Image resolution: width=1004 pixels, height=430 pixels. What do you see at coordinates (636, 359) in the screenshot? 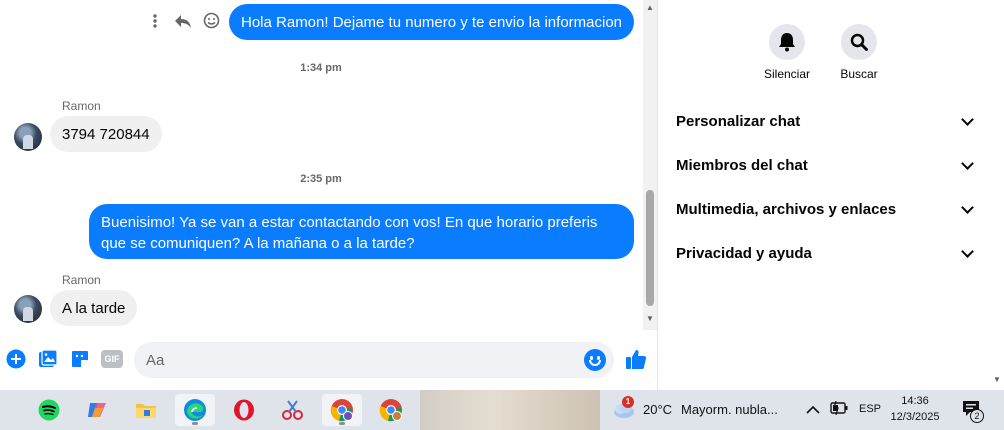
I see `thumbs-up-icon` at bounding box center [636, 359].